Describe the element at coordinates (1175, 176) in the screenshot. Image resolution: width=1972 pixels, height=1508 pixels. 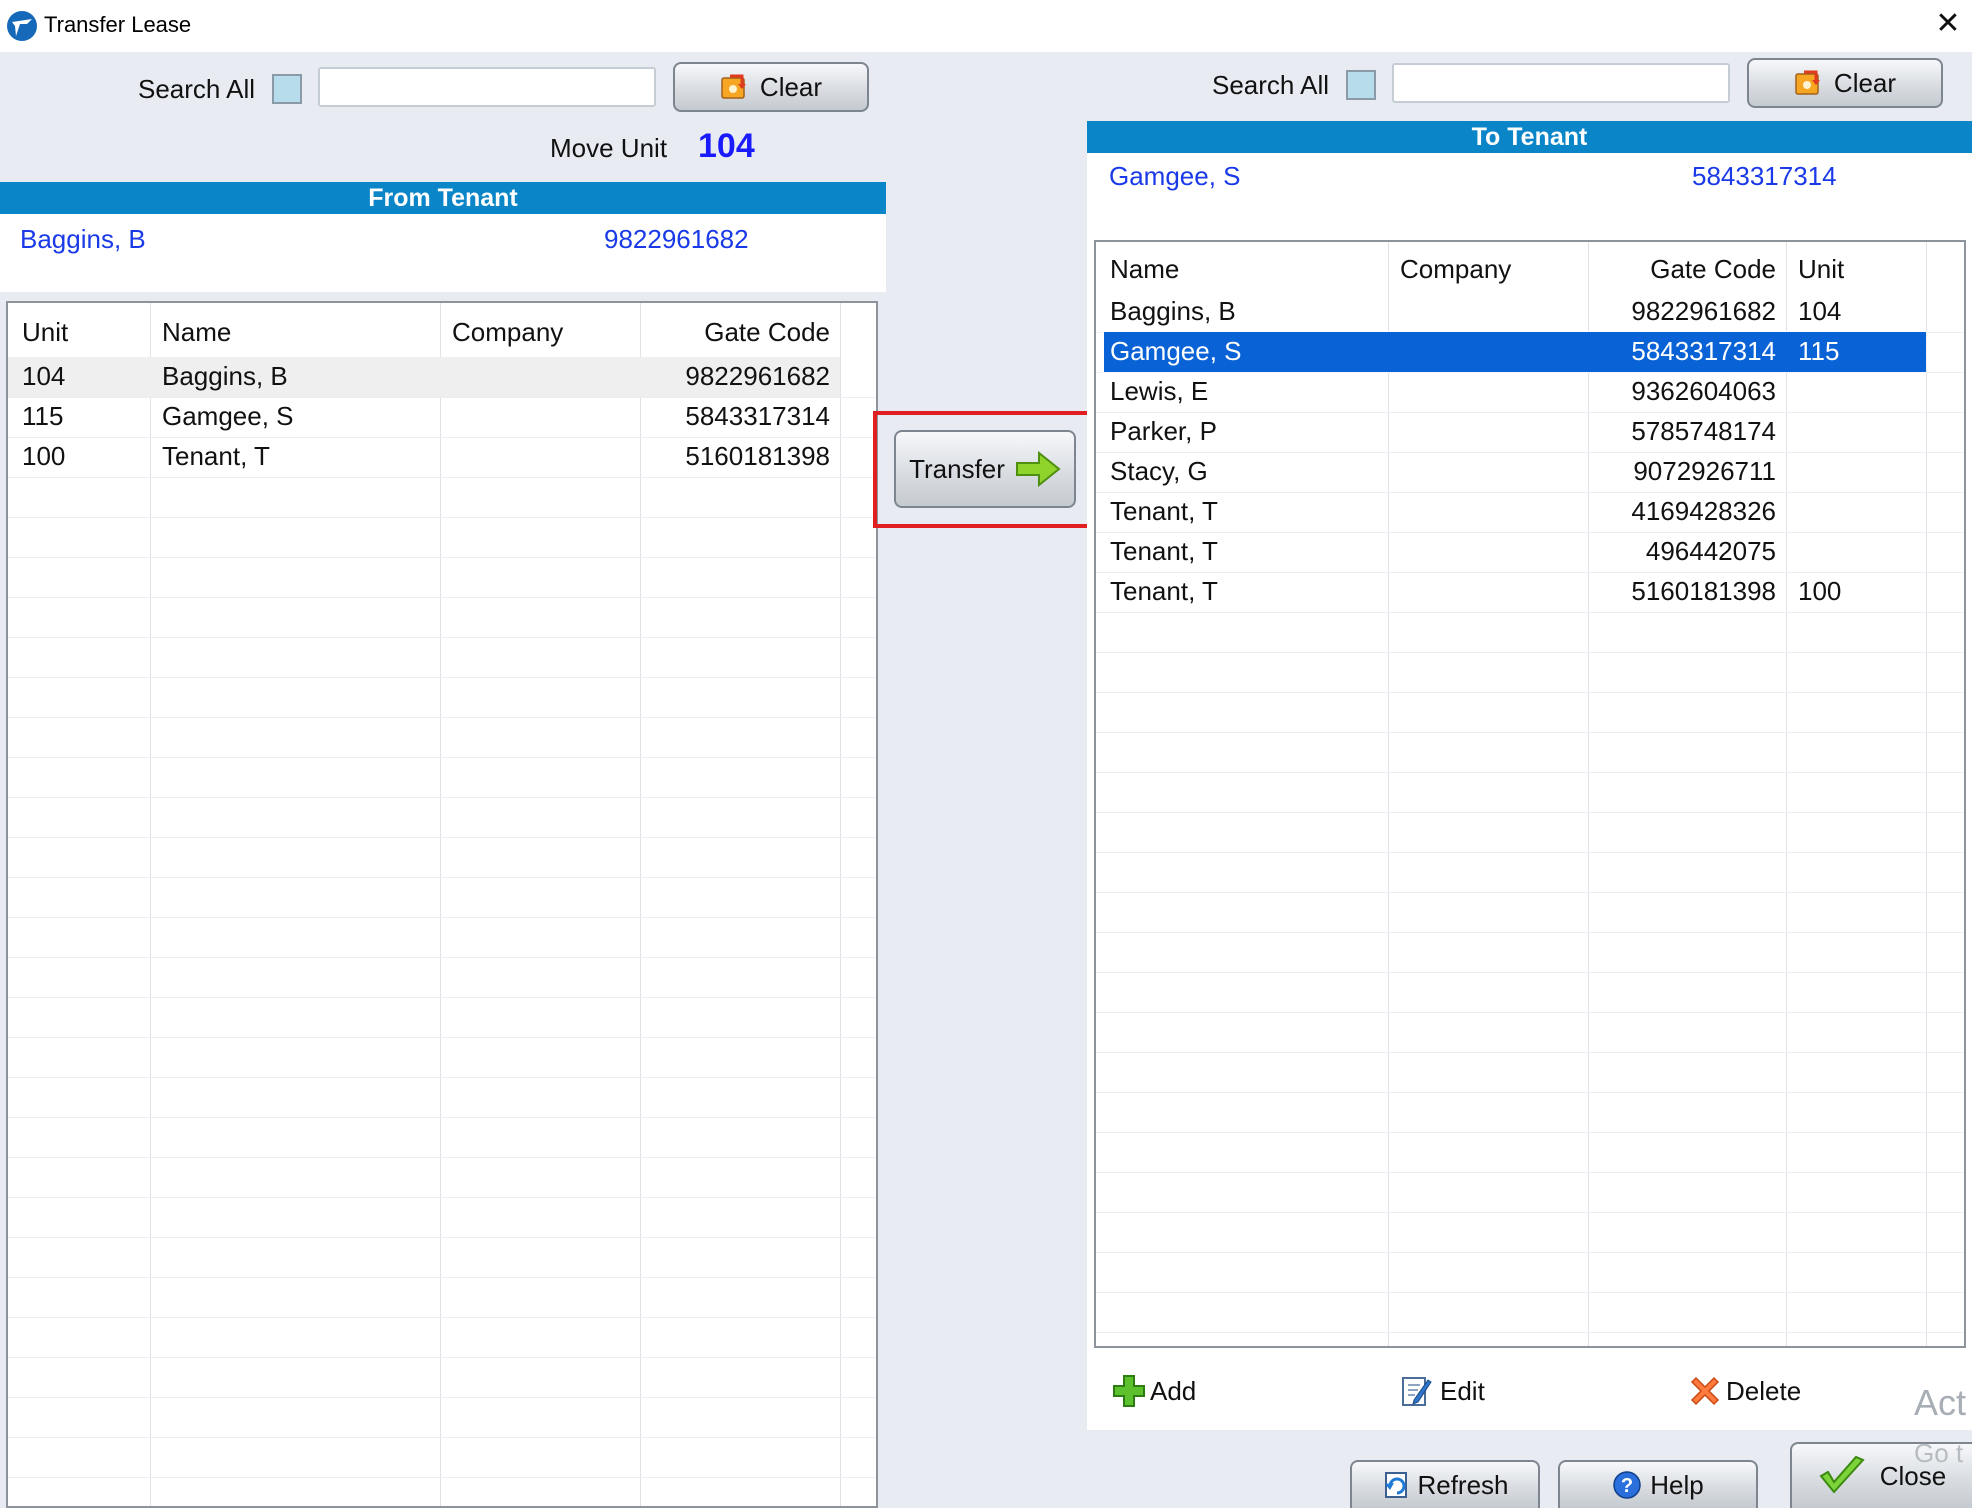
I see `to-tenant-name: Gamgee, S` at that location.